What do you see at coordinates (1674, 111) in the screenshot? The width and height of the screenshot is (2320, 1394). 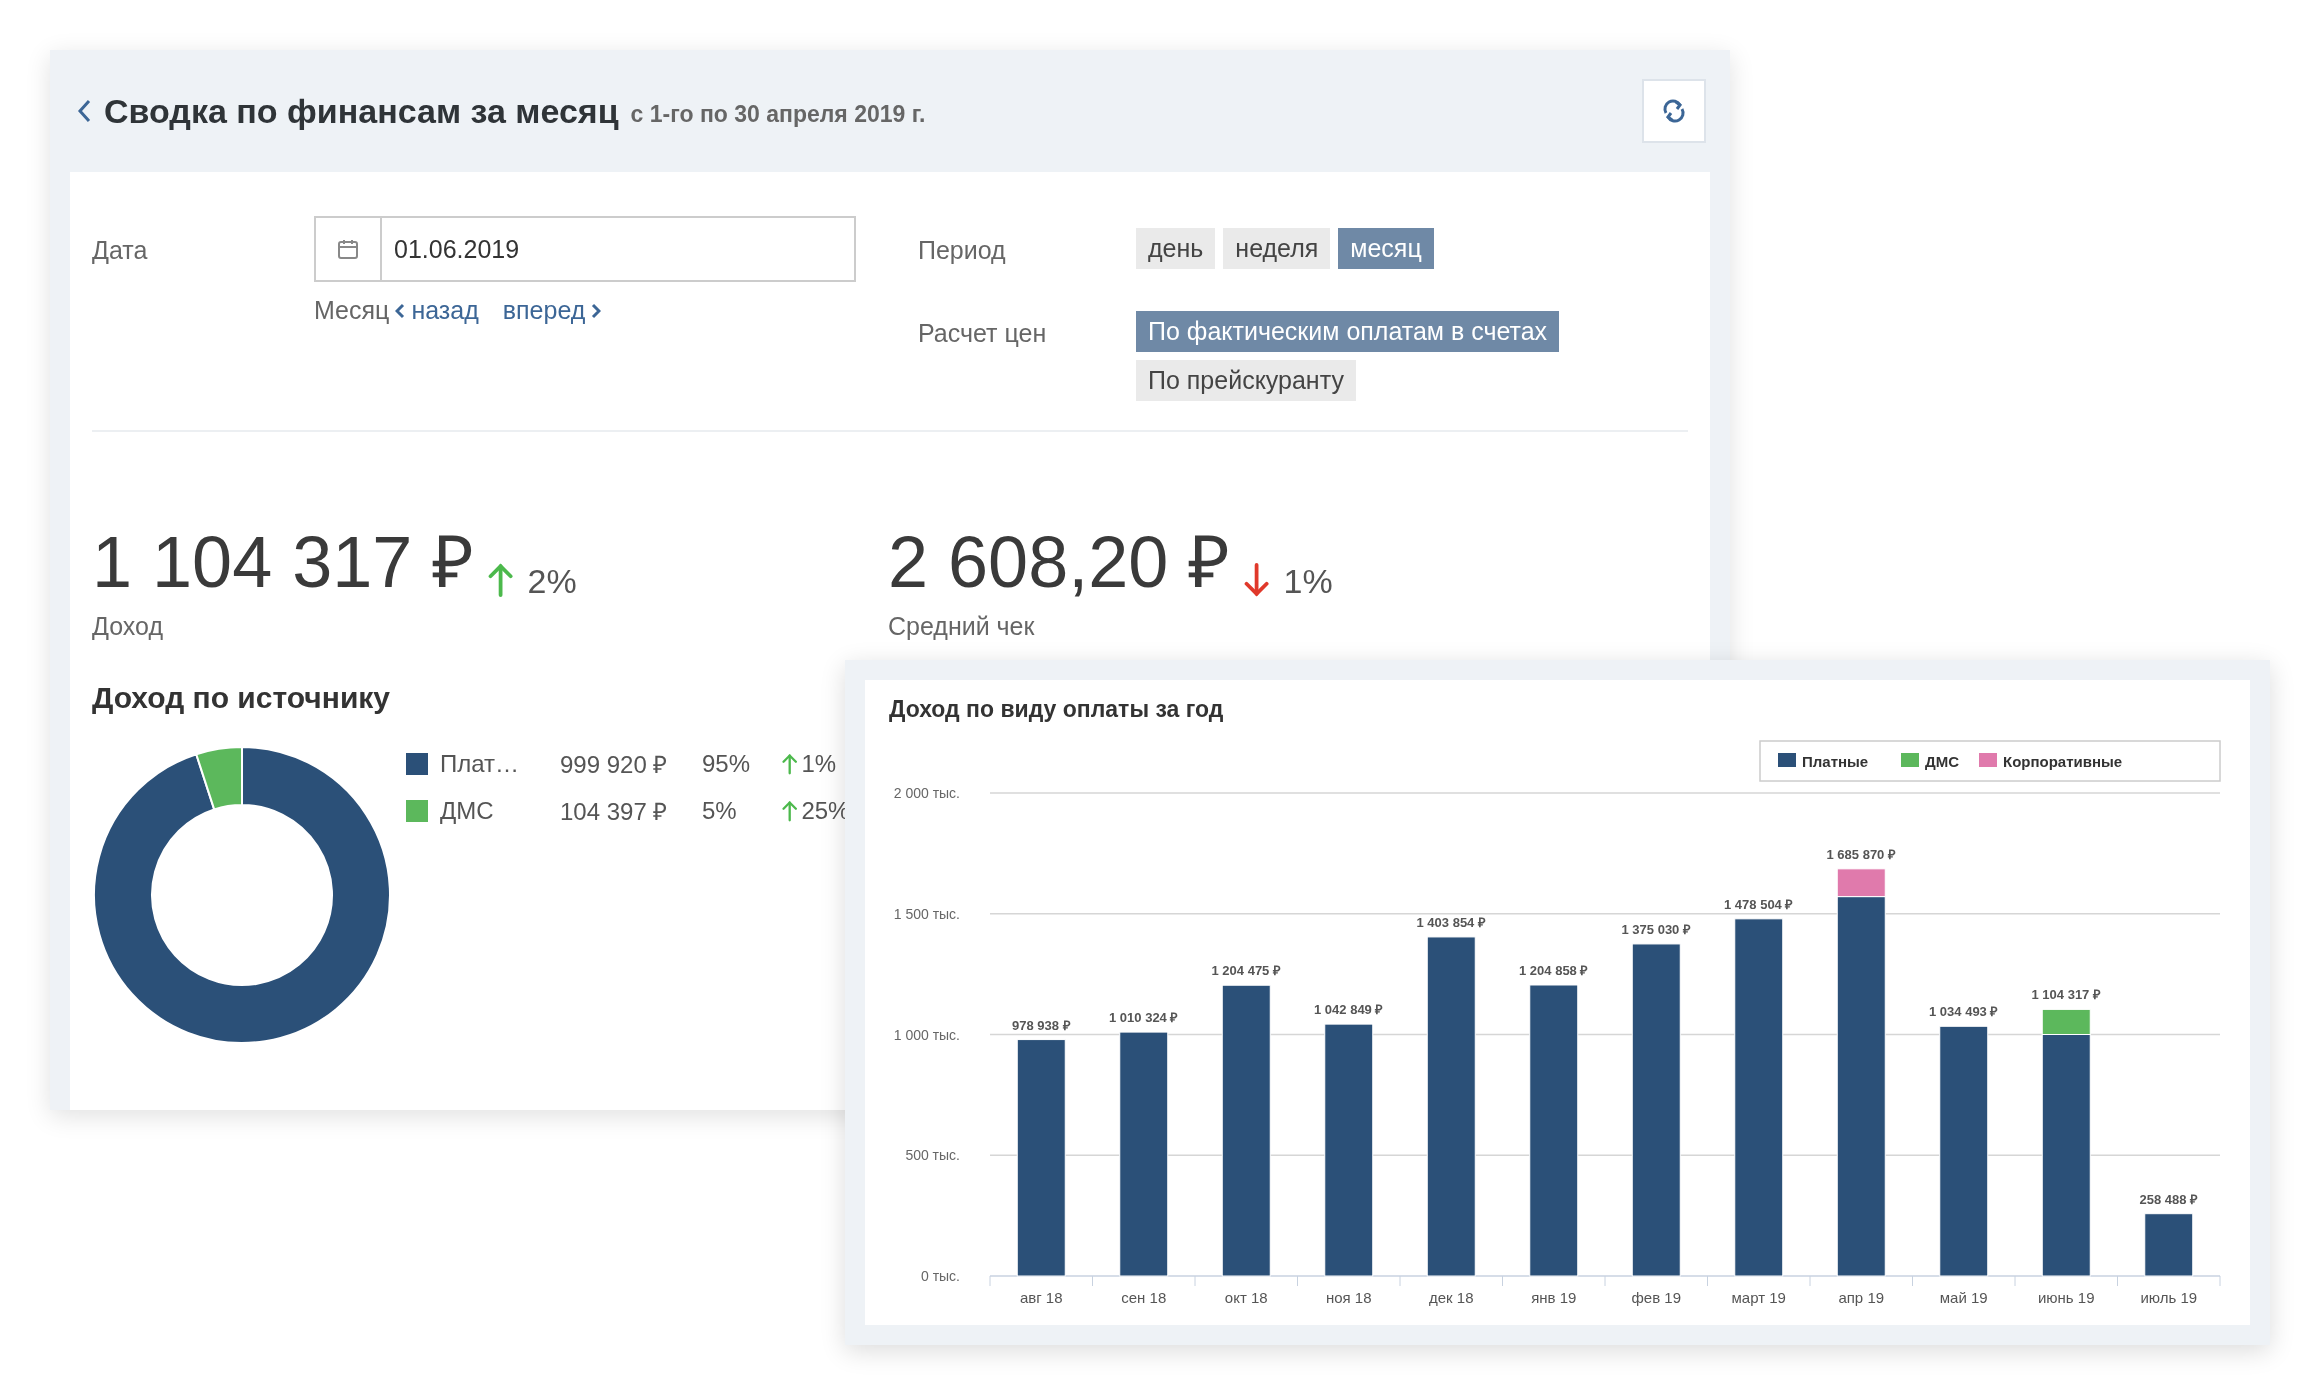 I see `refresh-button` at bounding box center [1674, 111].